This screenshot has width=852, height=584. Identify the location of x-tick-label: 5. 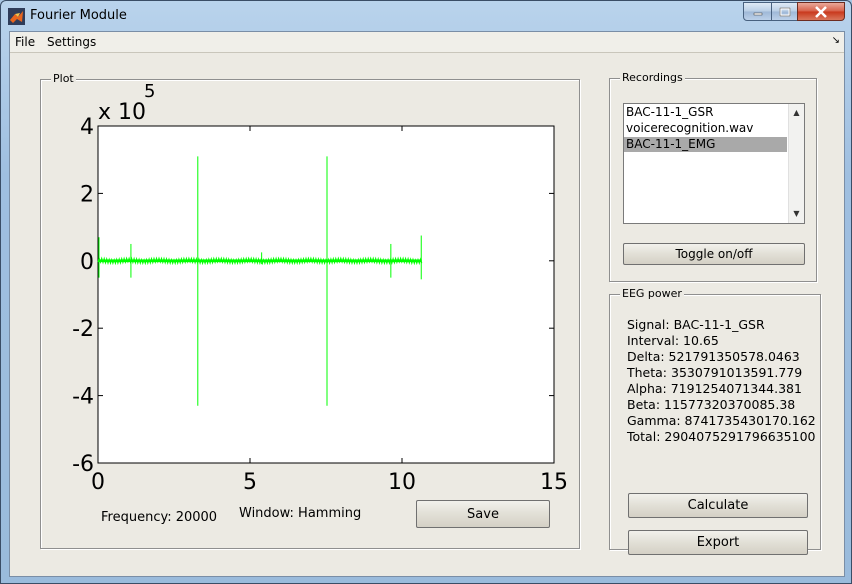
(250, 482).